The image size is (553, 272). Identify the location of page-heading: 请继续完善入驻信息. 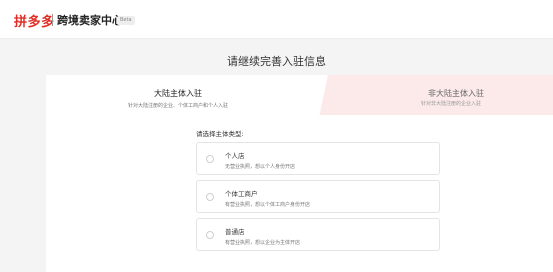
(276, 61).